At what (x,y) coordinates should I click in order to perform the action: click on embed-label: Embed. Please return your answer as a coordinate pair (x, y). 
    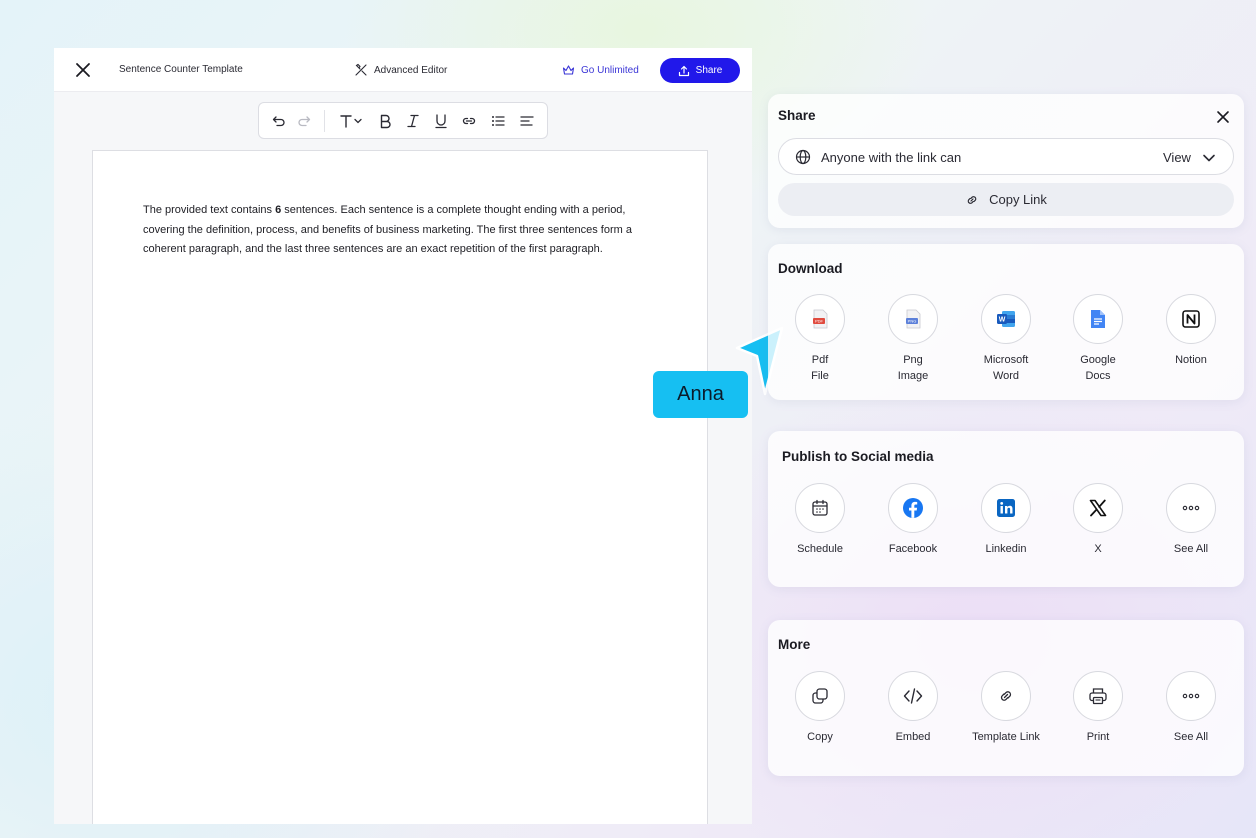
    Looking at the image, I should click on (913, 737).